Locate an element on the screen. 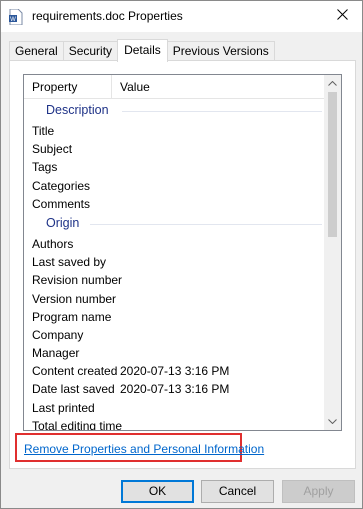 The image size is (363, 509). column-header-value: Value is located at coordinates (219, 87).